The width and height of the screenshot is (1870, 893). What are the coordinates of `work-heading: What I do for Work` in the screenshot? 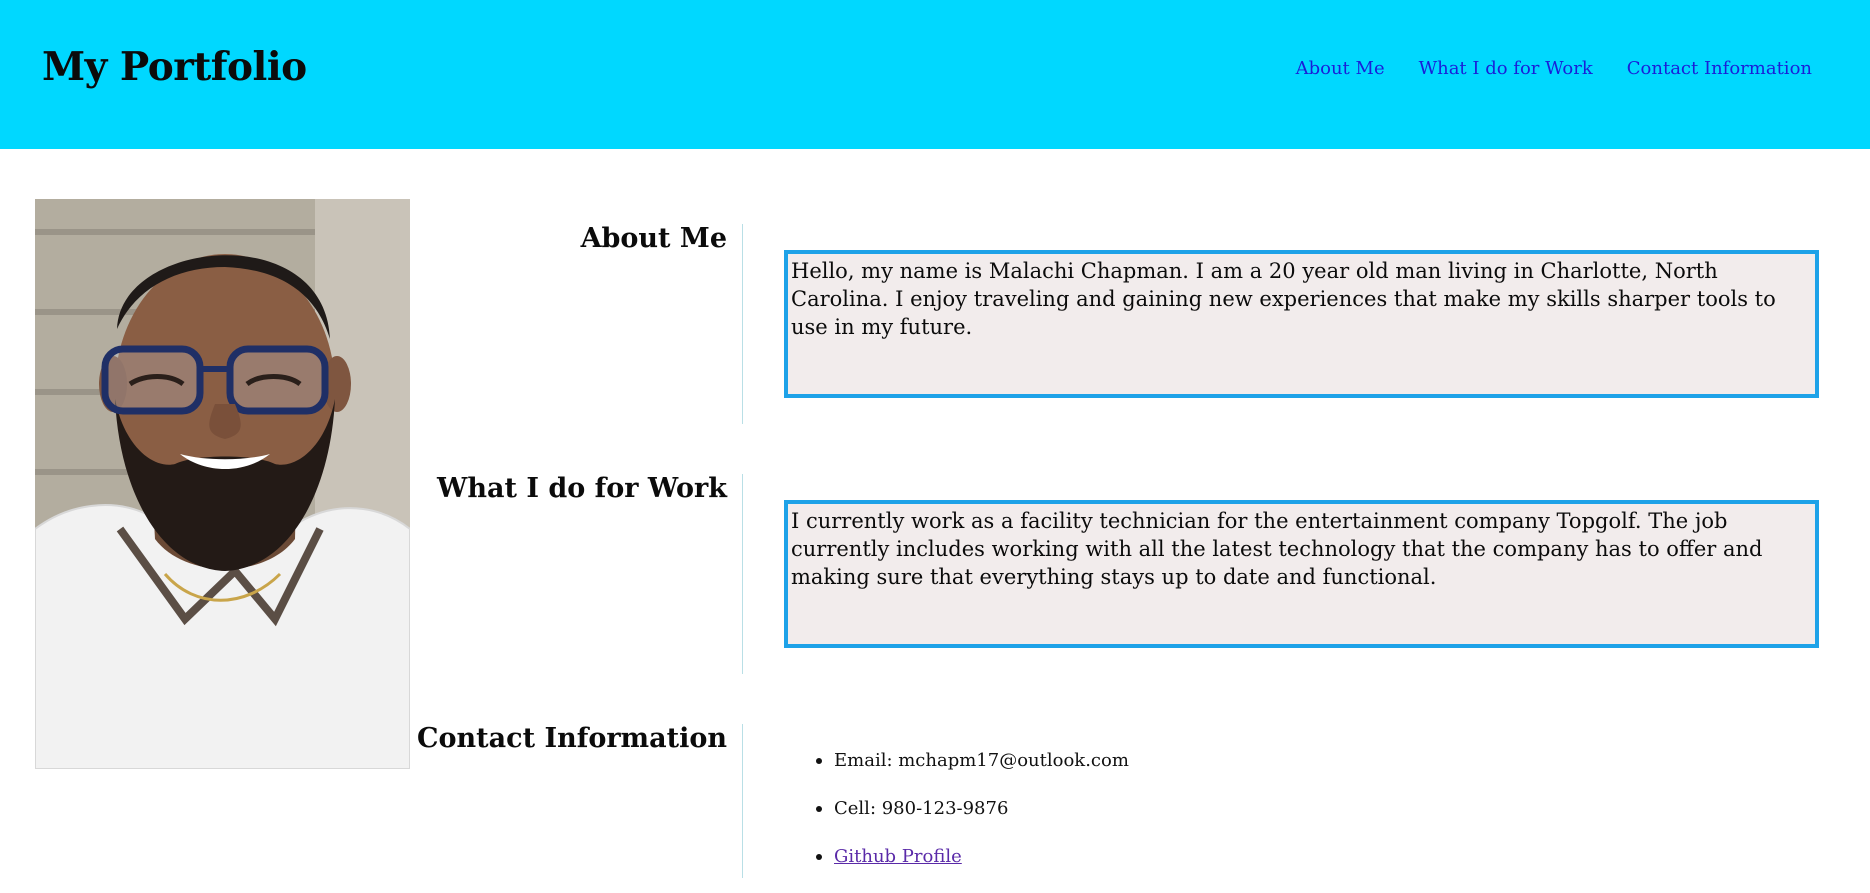 It's located at (582, 488).